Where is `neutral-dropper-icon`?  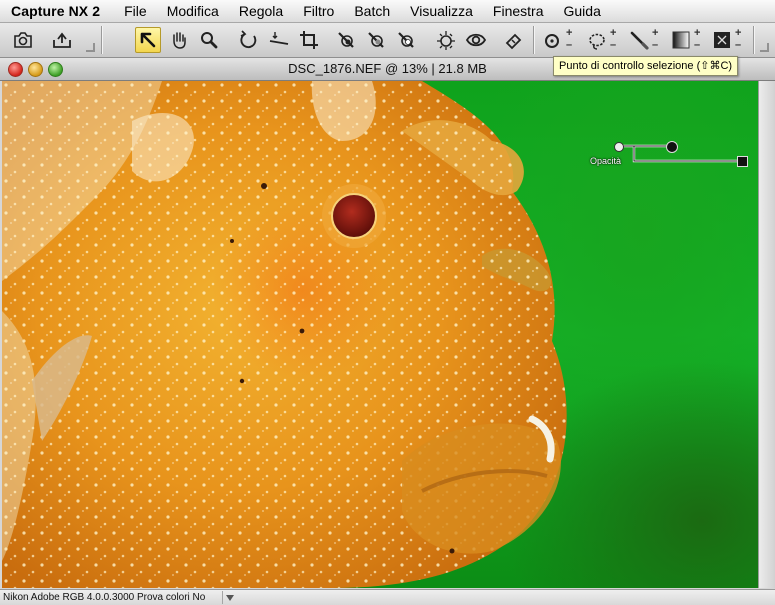 neutral-dropper-icon is located at coordinates (376, 40).